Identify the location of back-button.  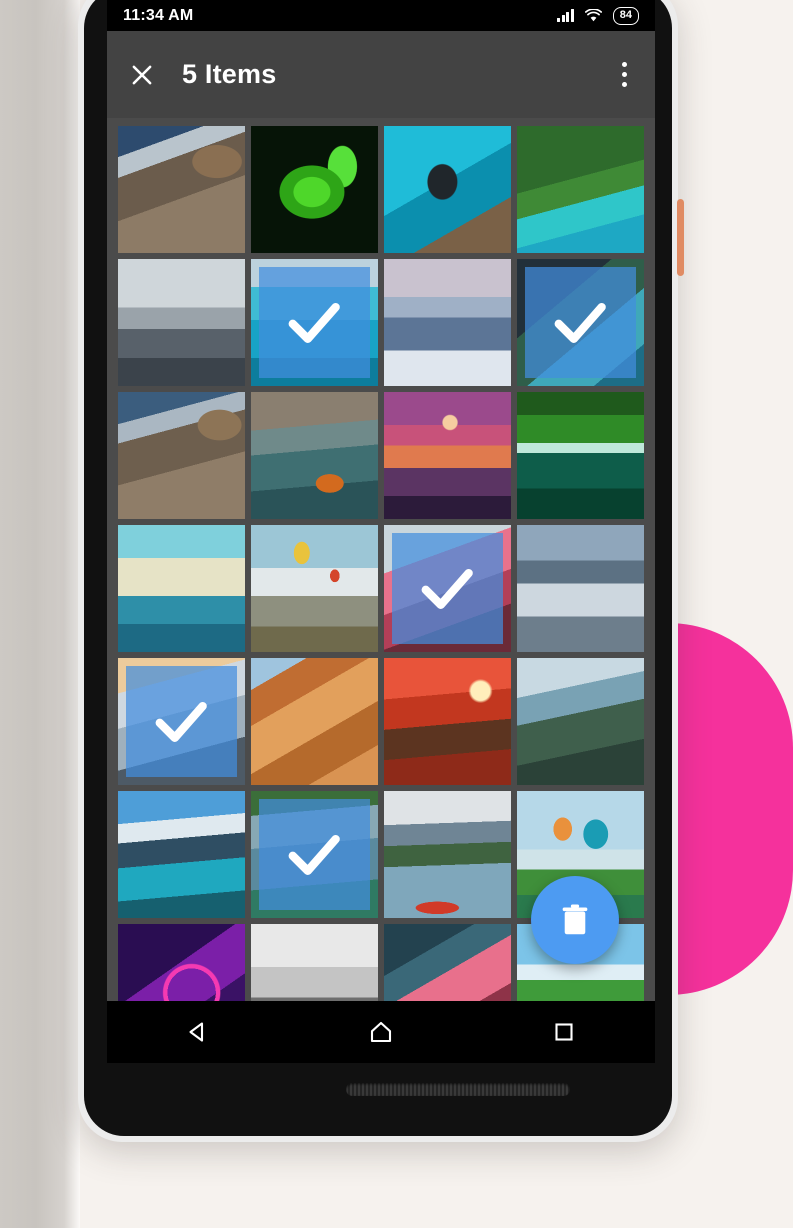
(198, 1032).